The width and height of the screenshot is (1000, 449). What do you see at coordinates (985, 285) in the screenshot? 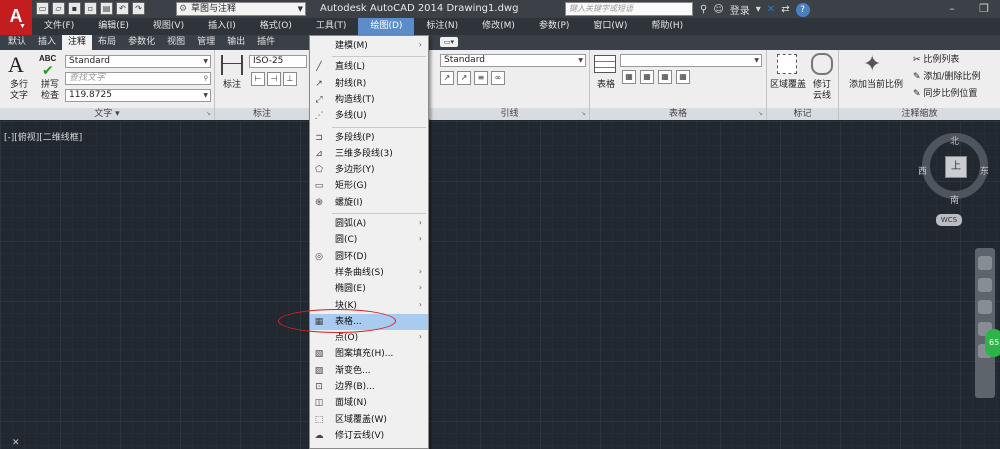
I see `pan-icon` at bounding box center [985, 285].